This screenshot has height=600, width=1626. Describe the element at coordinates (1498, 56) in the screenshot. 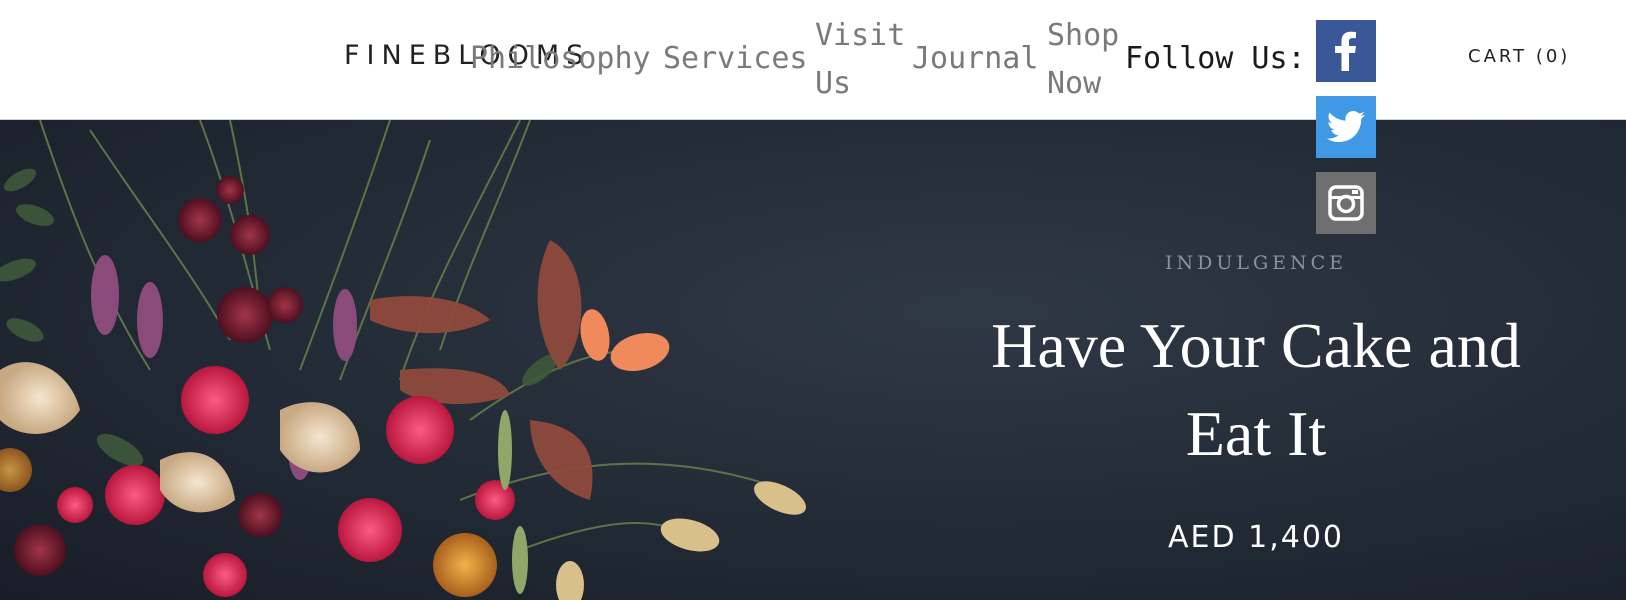

I see `cart-label: CART` at that location.